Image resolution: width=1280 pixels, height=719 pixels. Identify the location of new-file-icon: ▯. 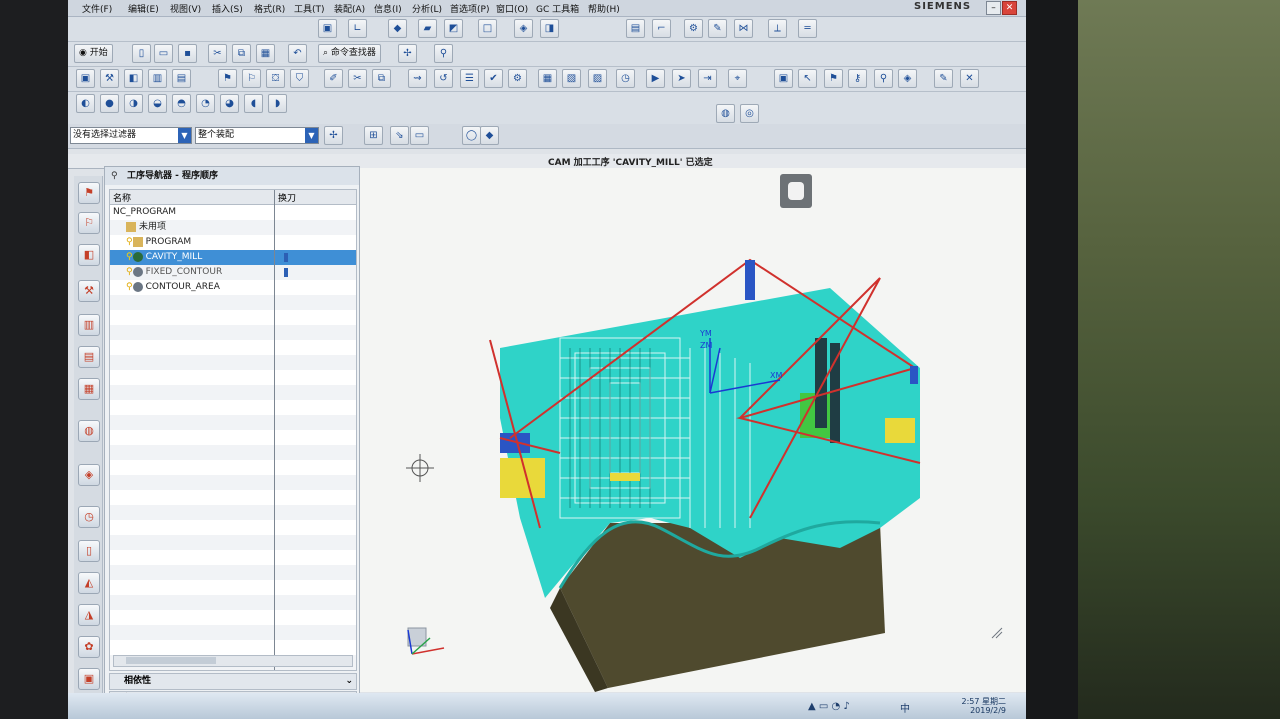
(141, 53).